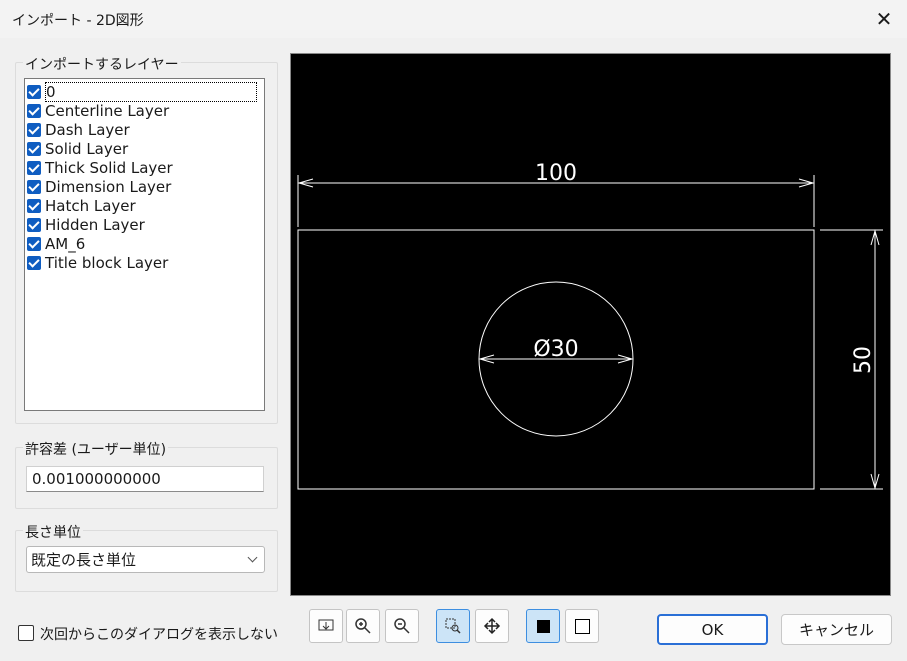  I want to click on close-icon: ✕, so click(884, 19).